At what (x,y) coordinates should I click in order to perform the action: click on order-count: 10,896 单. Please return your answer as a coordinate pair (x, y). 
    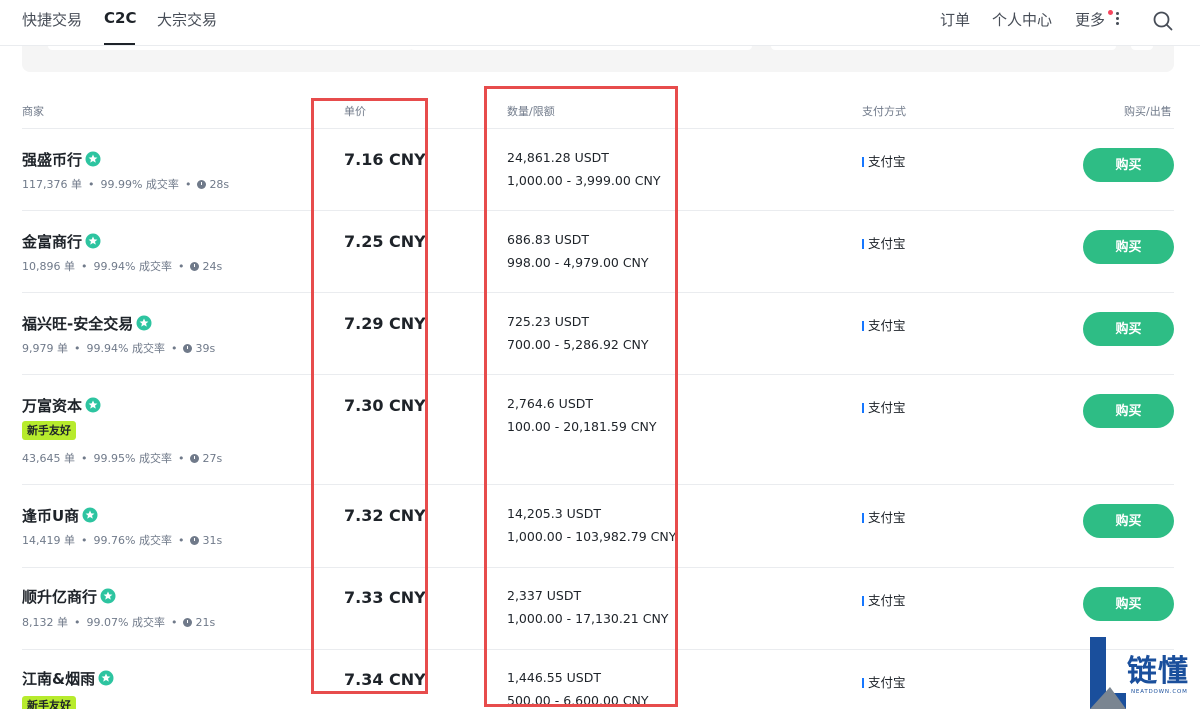
    Looking at the image, I should click on (48, 266).